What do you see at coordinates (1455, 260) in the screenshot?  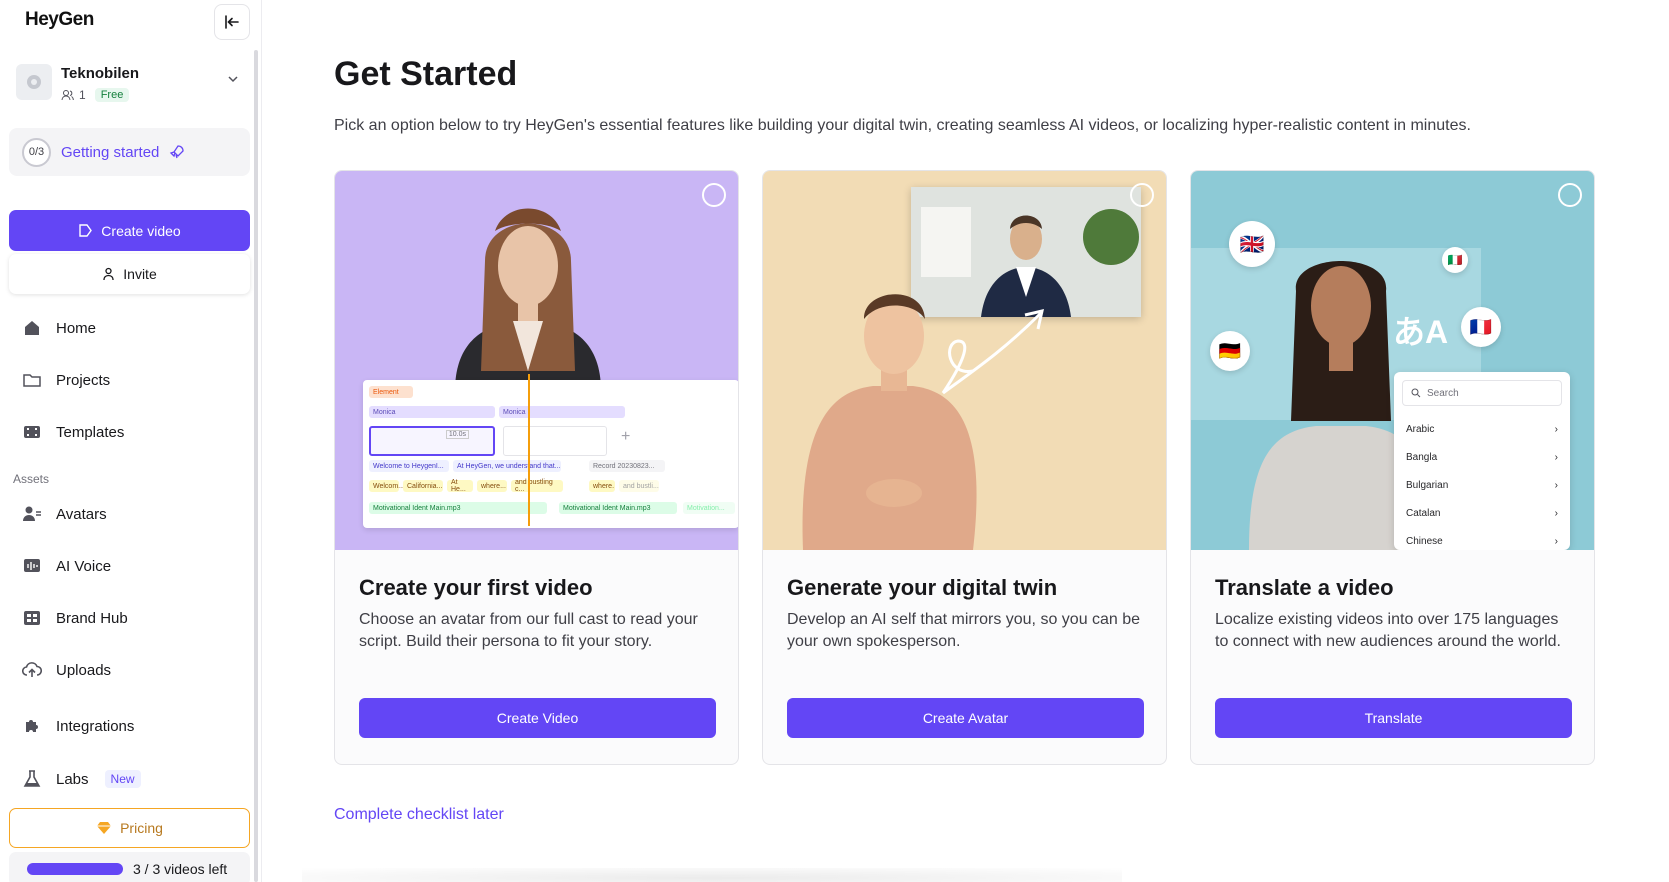 I see `italy-flag-icon: 🇮🇹` at bounding box center [1455, 260].